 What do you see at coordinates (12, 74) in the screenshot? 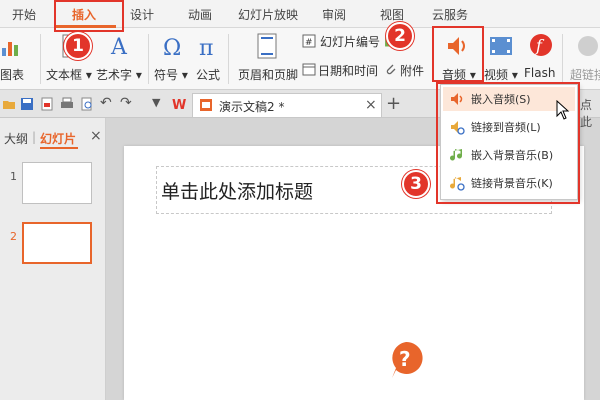
I see `chart-button-label: 图表` at bounding box center [12, 74].